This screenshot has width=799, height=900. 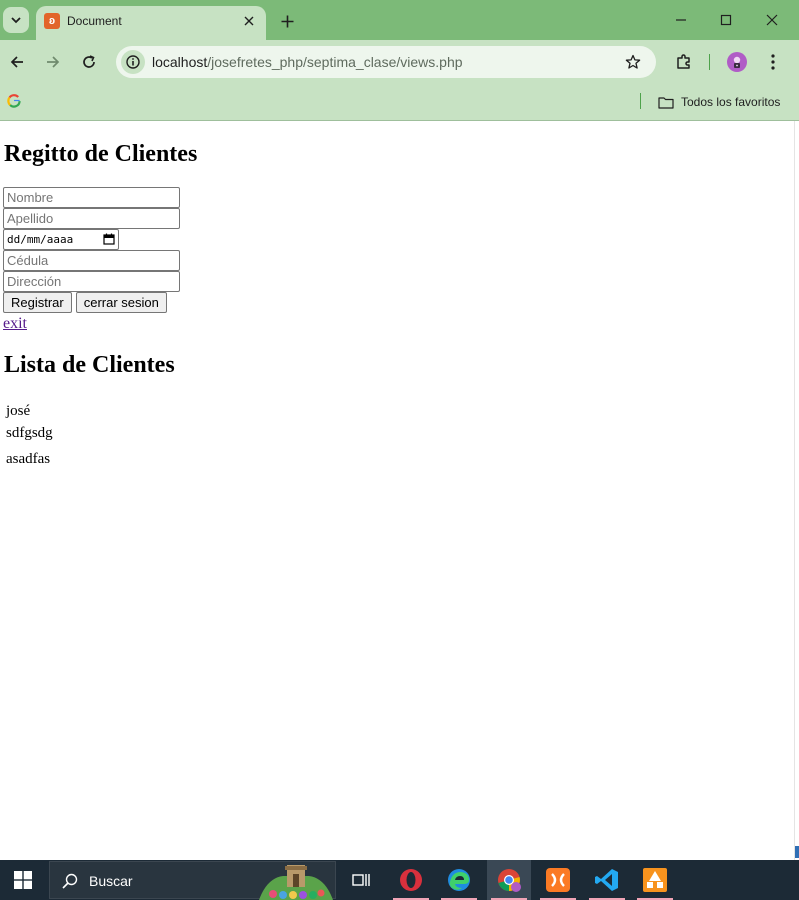 I want to click on arrow-right-icon, so click(x=53, y=62).